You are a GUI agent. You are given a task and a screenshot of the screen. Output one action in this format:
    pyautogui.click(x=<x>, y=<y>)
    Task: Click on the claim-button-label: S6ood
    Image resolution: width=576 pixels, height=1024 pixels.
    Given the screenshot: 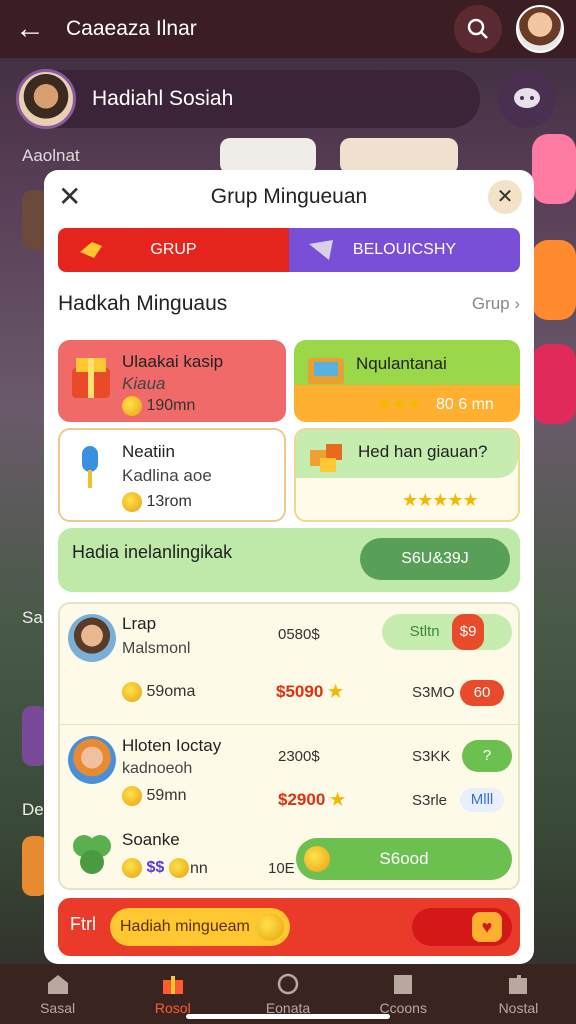 What is the action you would take?
    pyautogui.click(x=404, y=858)
    